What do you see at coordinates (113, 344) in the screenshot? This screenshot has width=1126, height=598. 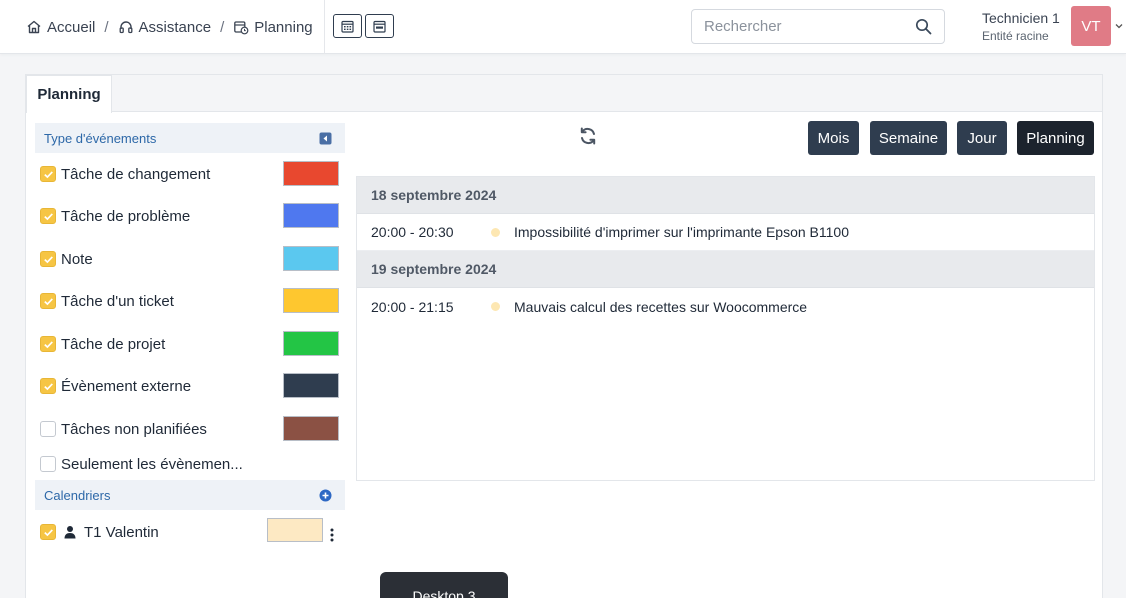 I see `event-type-label: Tâche de projet` at bounding box center [113, 344].